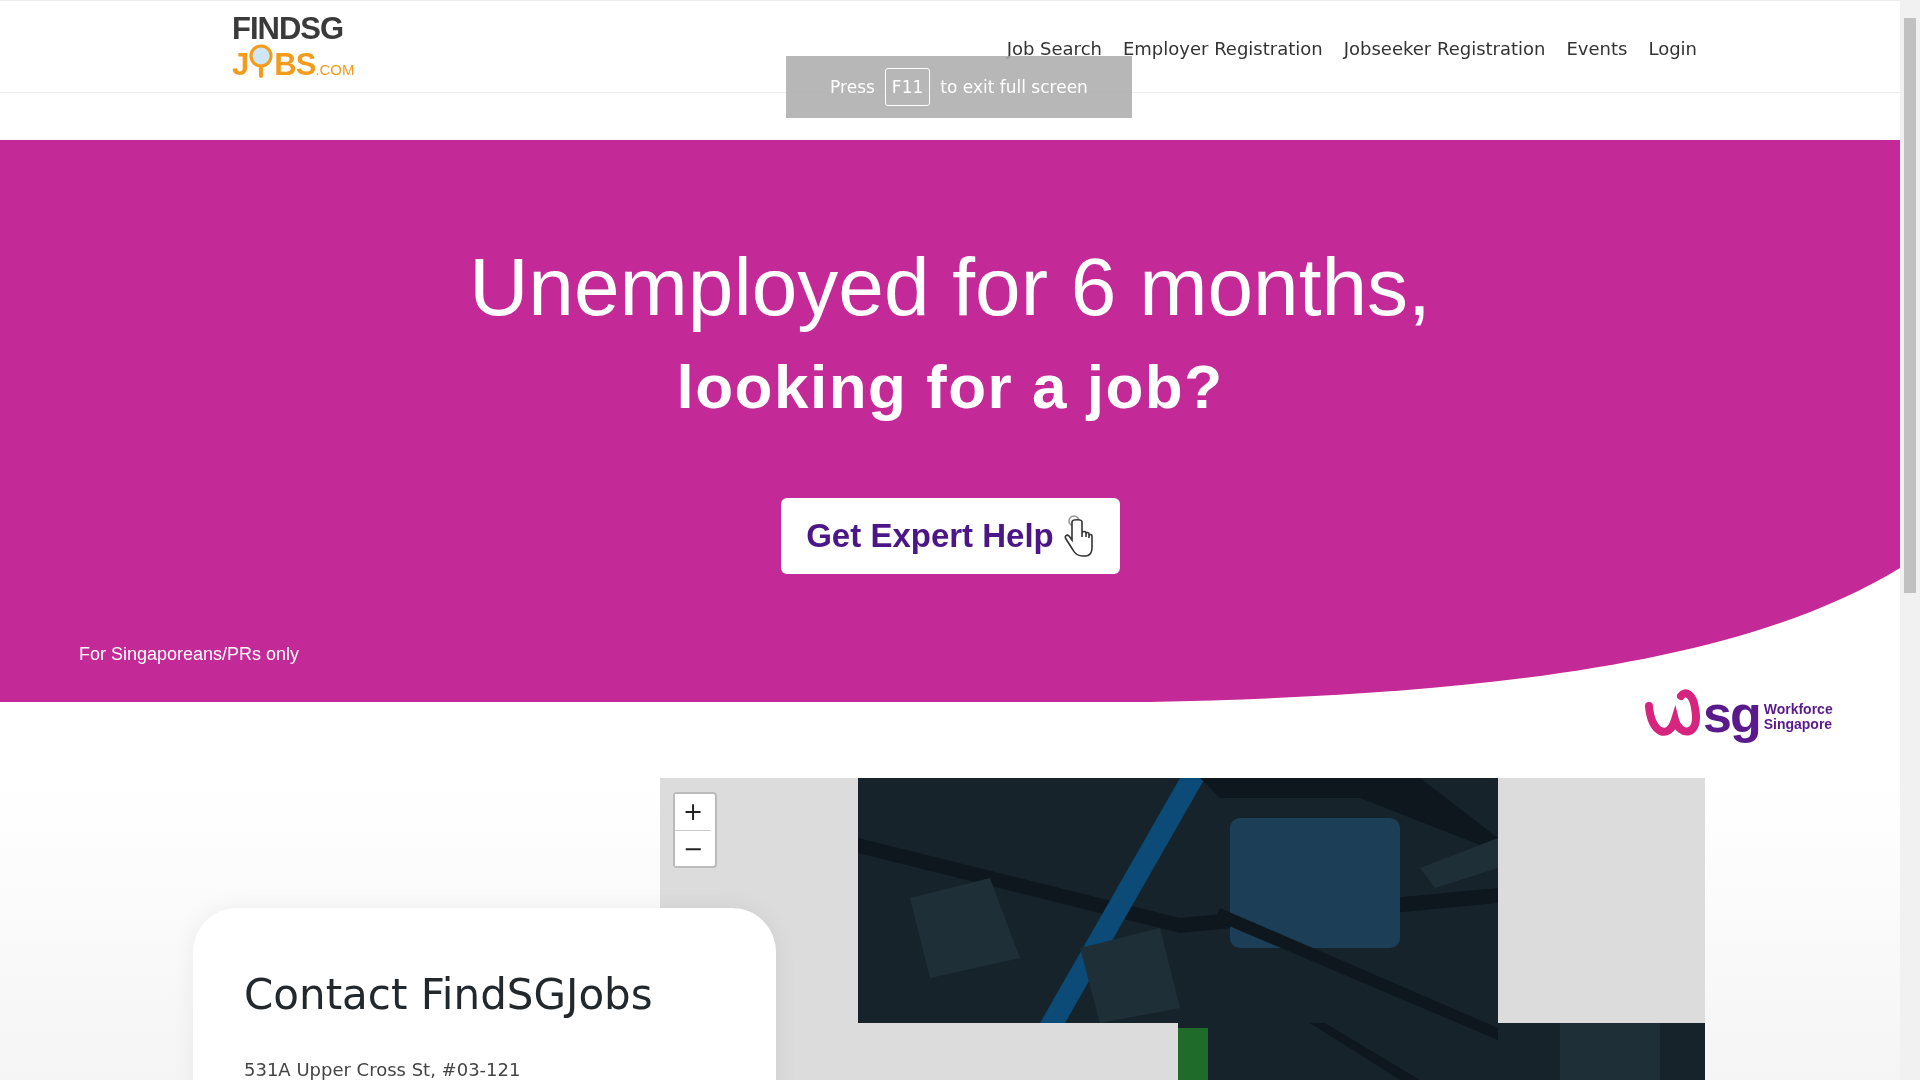 This screenshot has width=1920, height=1080. What do you see at coordinates (1597, 48) in the screenshot?
I see `nav-link: Events` at bounding box center [1597, 48].